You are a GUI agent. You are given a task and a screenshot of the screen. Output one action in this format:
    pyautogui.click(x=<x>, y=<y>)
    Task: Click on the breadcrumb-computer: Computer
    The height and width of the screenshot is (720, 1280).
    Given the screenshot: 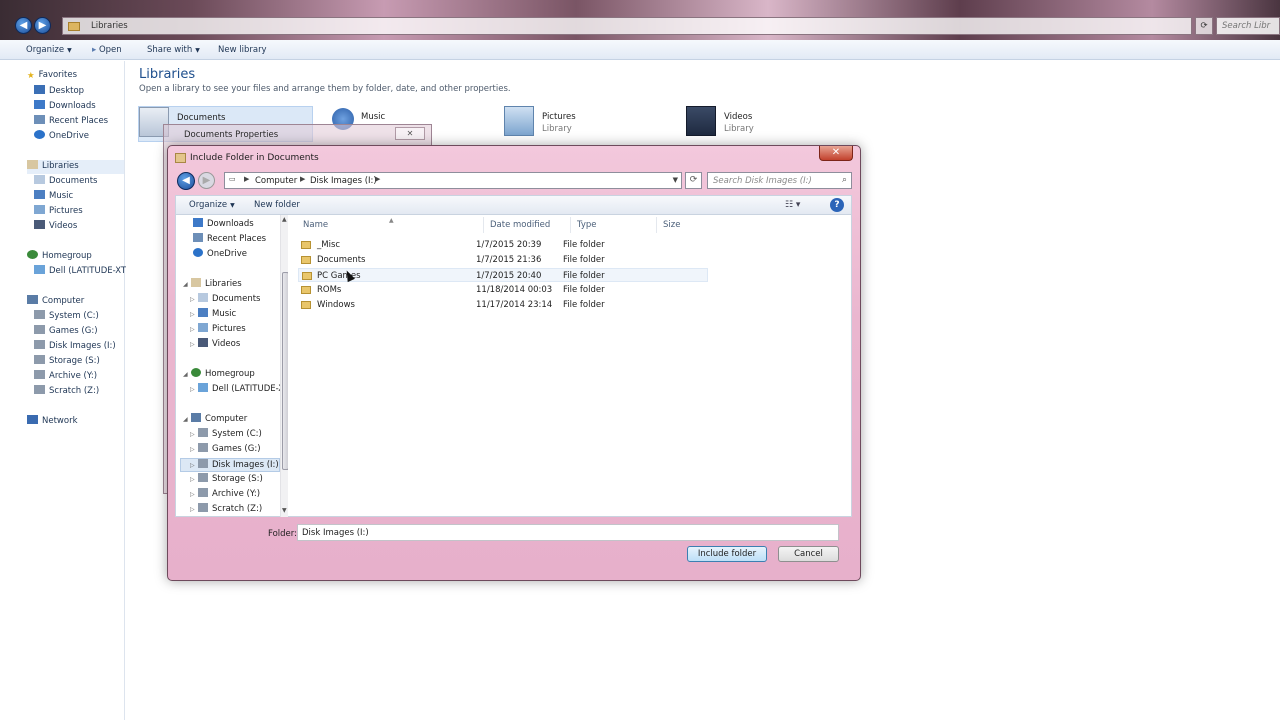 What is the action you would take?
    pyautogui.click(x=276, y=181)
    